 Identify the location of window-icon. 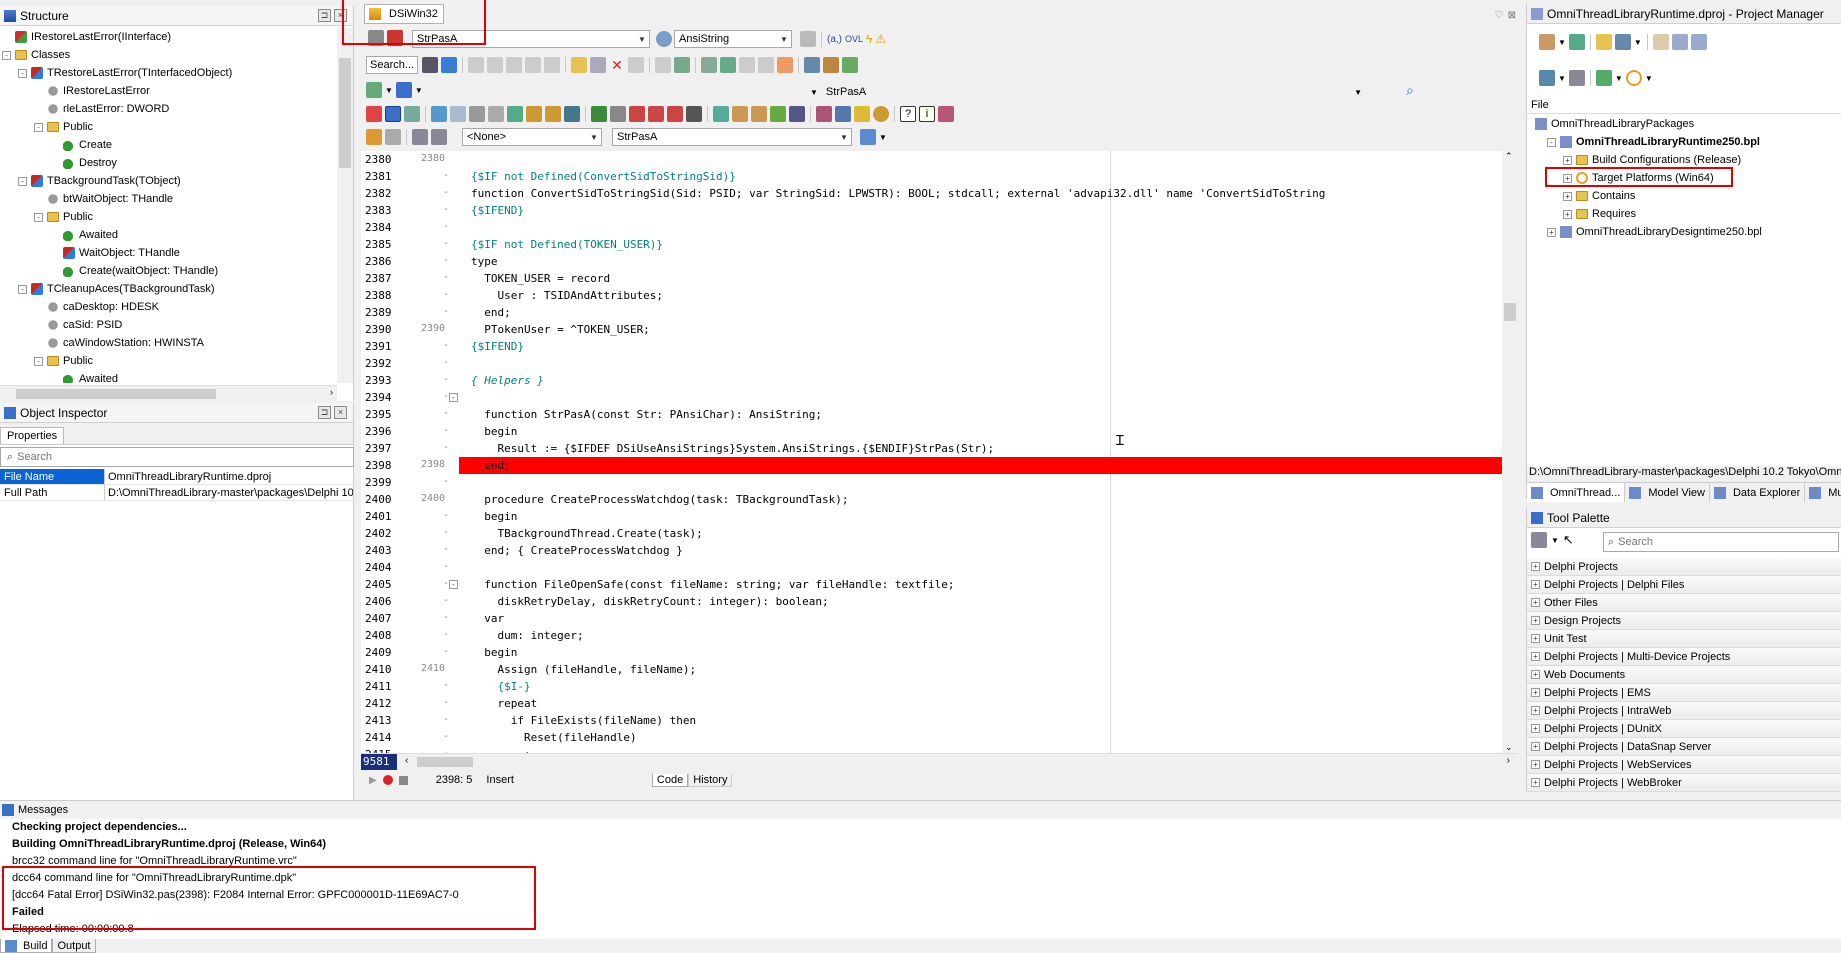
(1622, 42).